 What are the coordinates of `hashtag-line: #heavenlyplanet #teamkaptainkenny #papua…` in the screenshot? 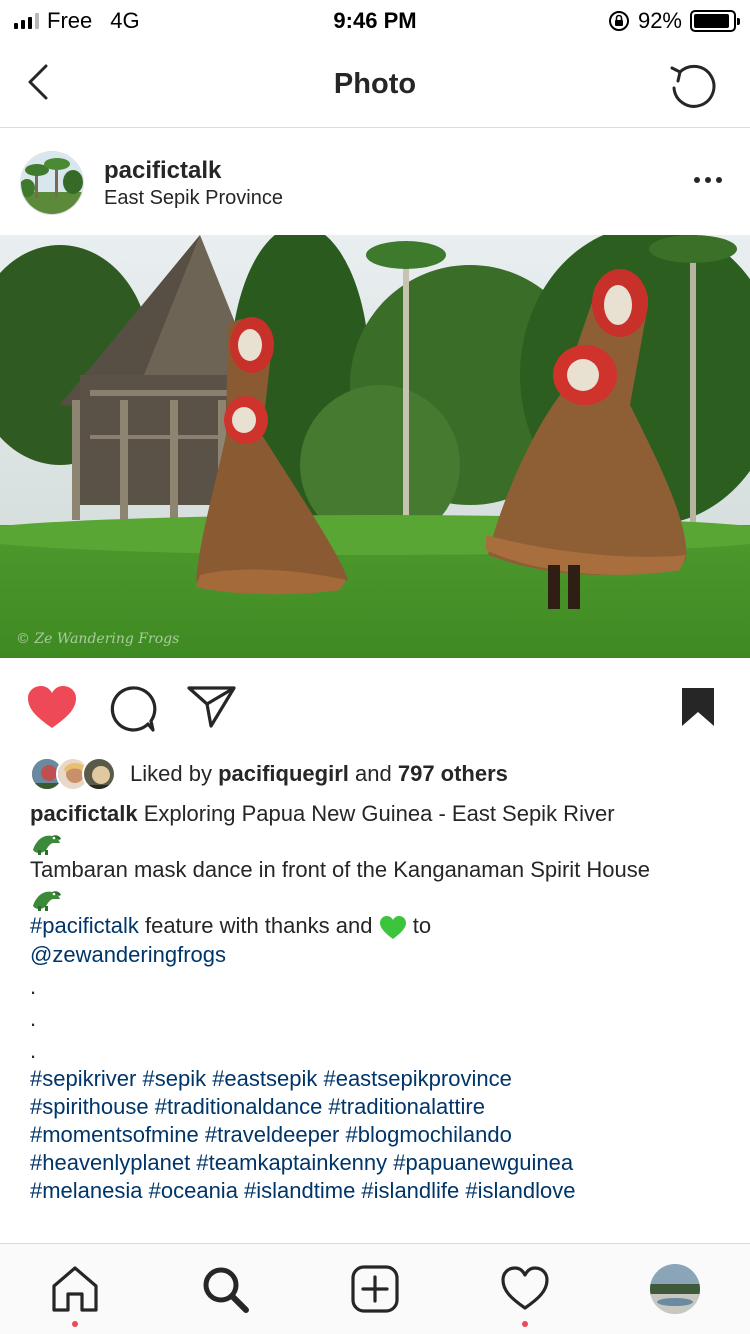 It's located at (375, 1163).